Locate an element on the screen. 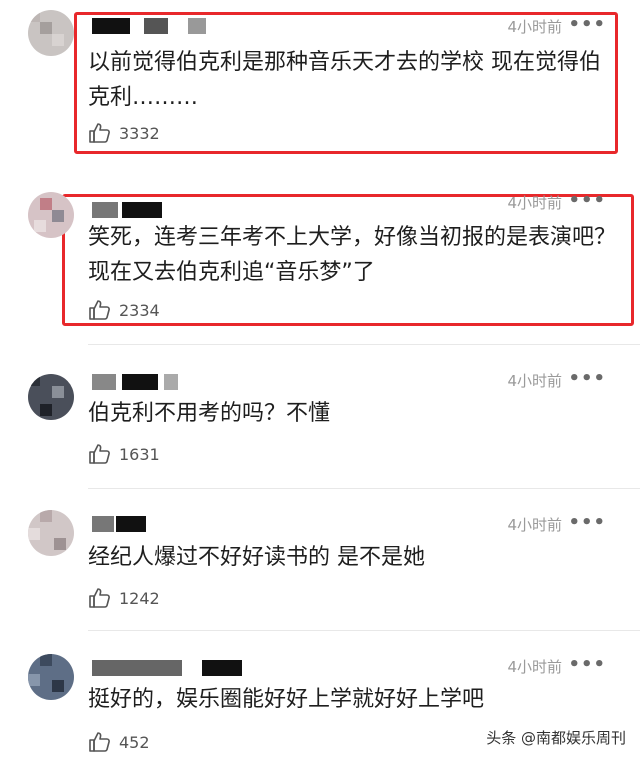  comment-text: 挺好的，娱乐圈能好好上学就好好上学吧 is located at coordinates (286, 699).